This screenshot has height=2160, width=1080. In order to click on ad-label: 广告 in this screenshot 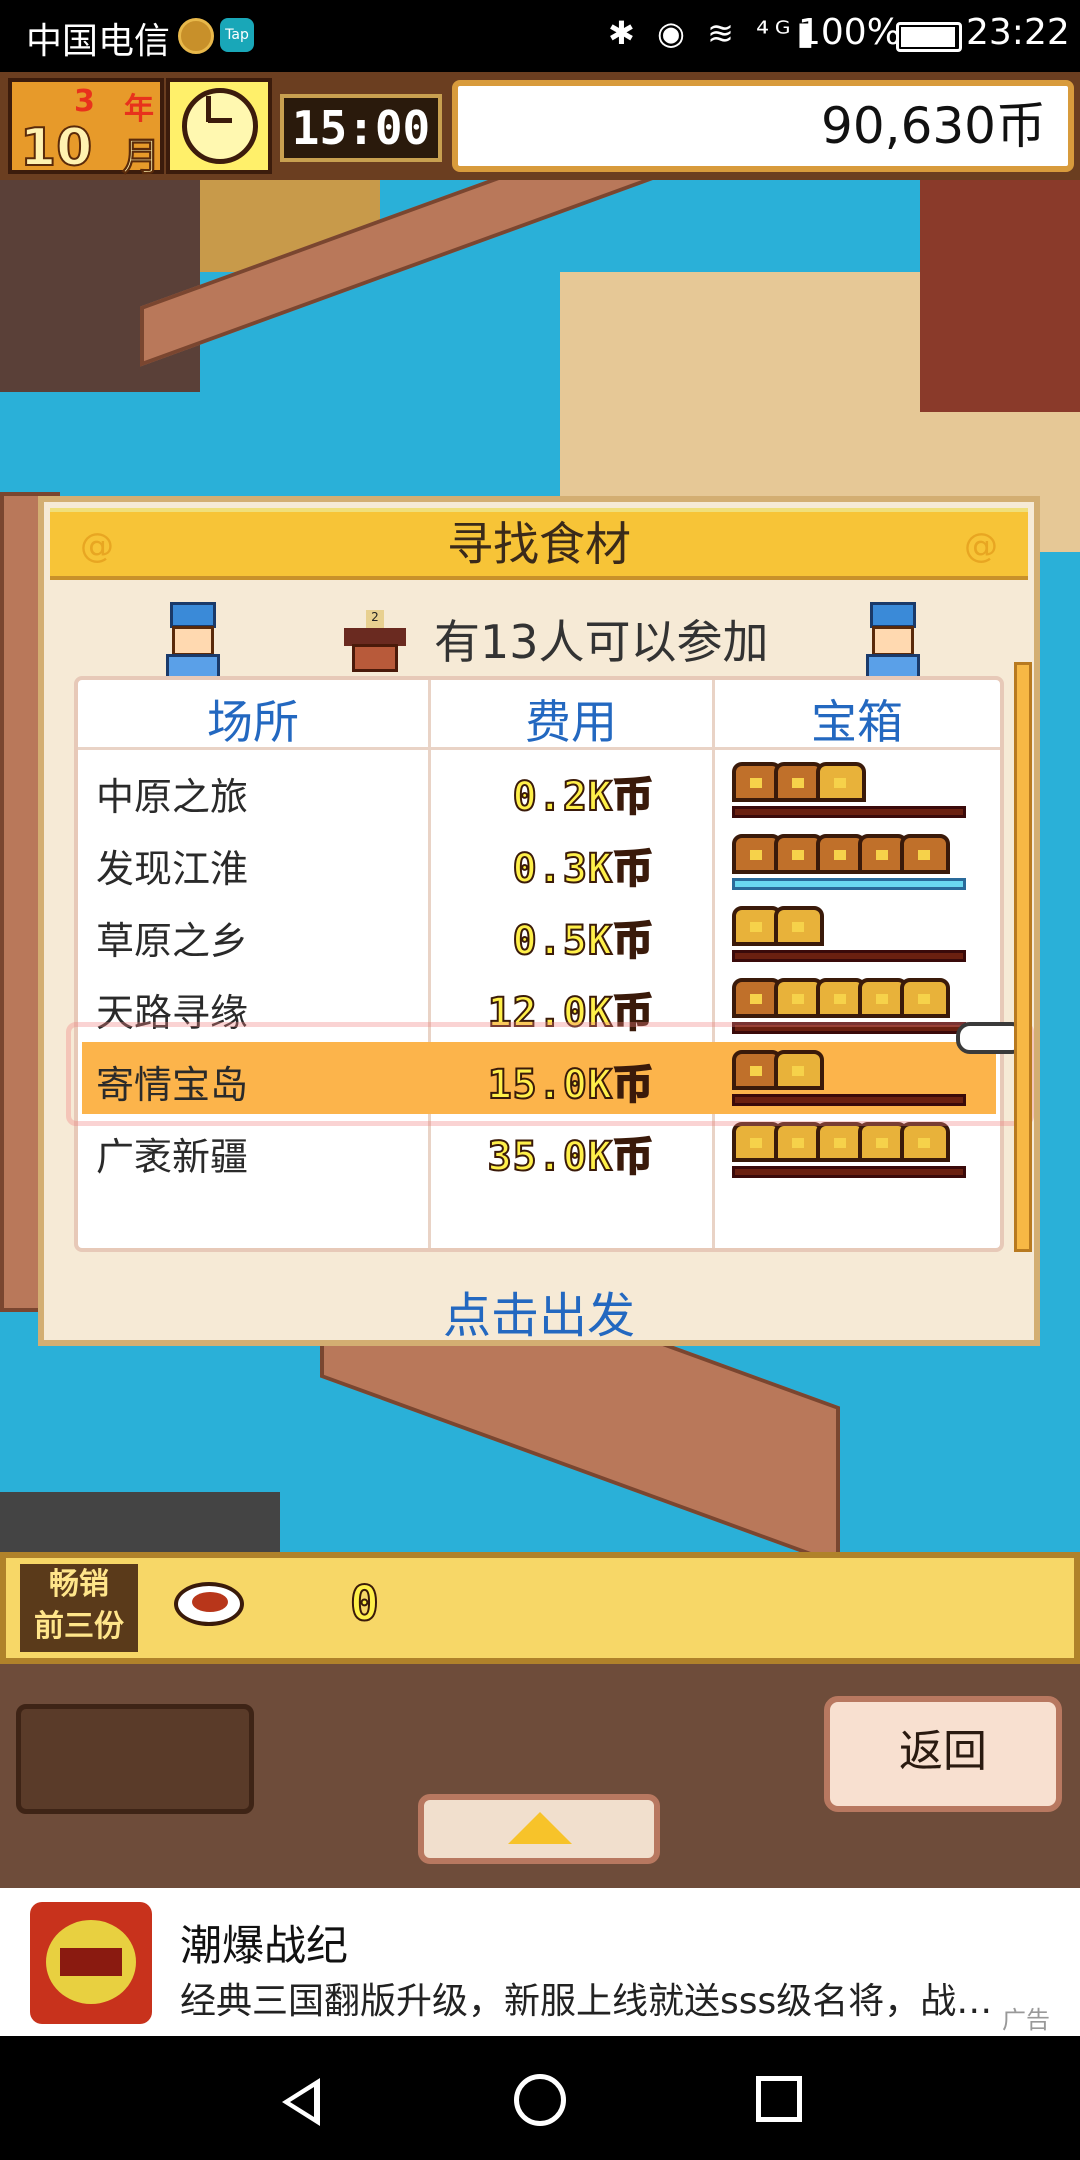, I will do `click(1026, 2020)`.